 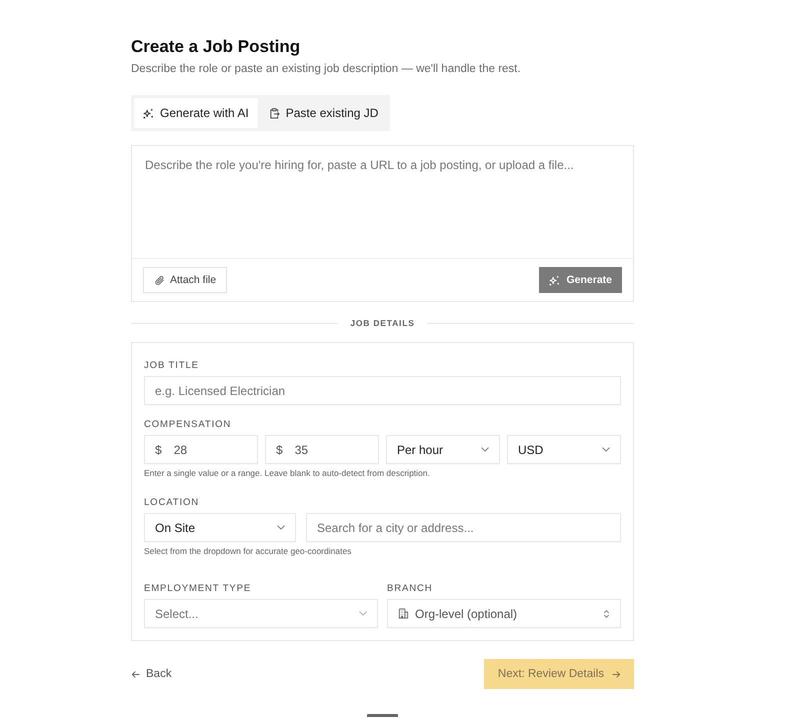 I want to click on up-down-chevron-icon, so click(x=606, y=613).